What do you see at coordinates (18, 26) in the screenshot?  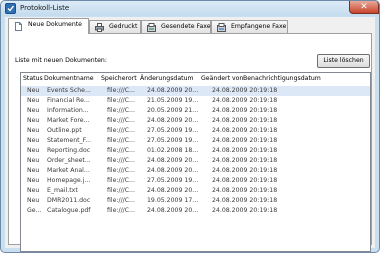 I see `new-document-icon` at bounding box center [18, 26].